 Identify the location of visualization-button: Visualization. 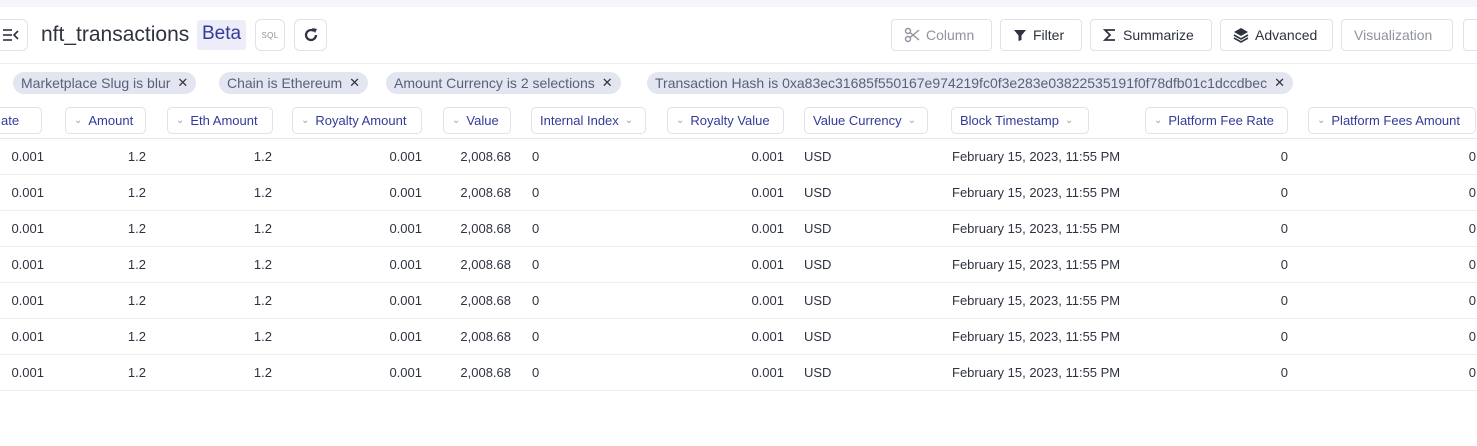
(1397, 35).